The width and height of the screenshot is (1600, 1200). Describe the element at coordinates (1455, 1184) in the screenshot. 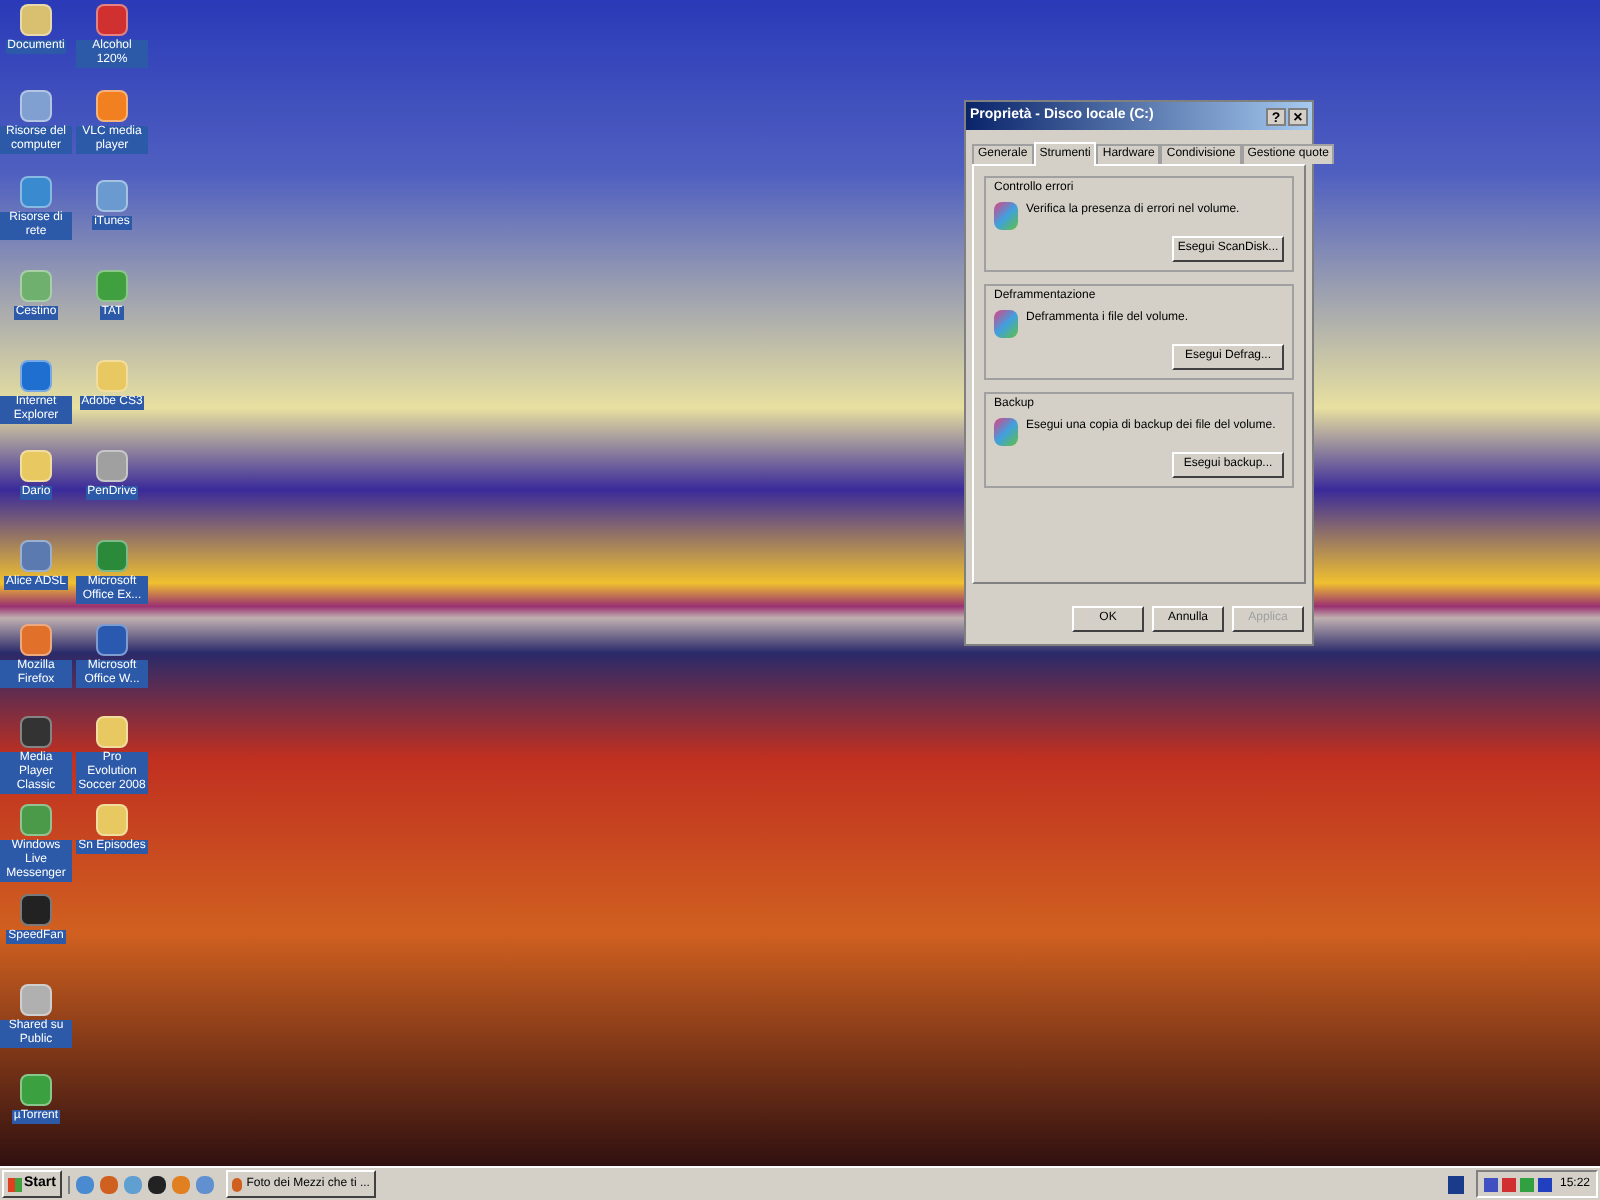

I see `language-icon` at that location.